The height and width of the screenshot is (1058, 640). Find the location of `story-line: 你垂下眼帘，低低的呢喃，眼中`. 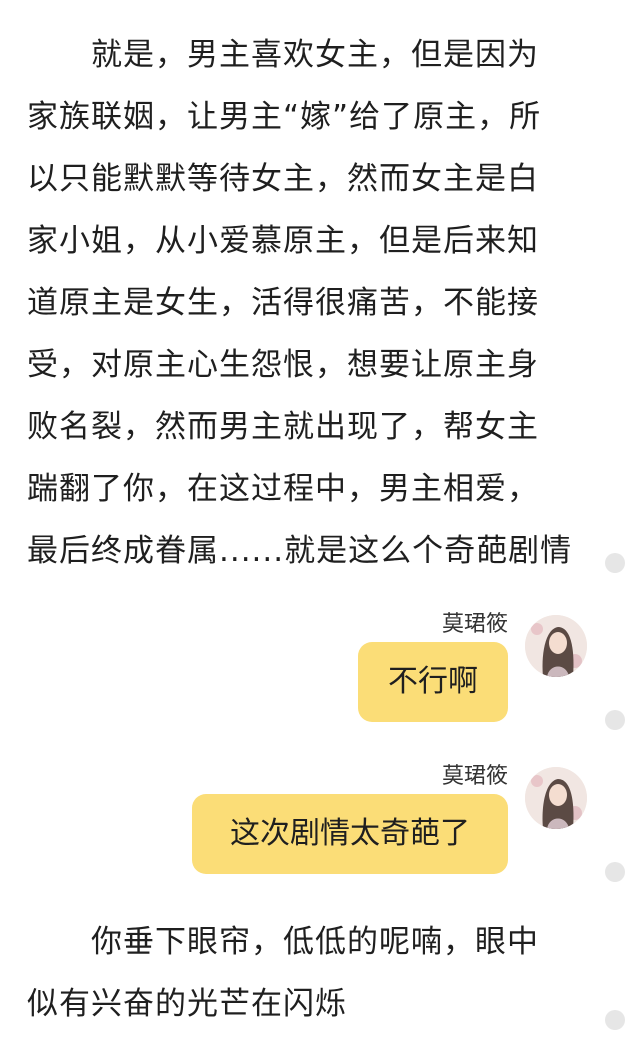

story-line: 你垂下眼帘，低低的呢喃，眼中 is located at coordinates (315, 942).